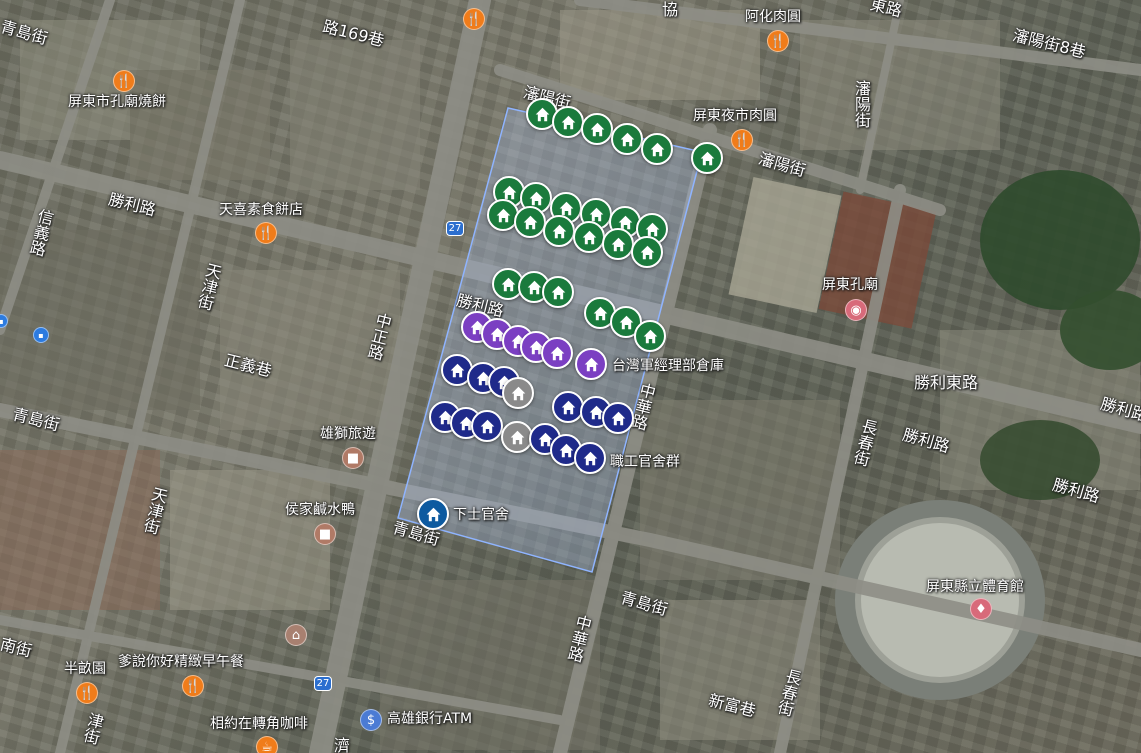  What do you see at coordinates (861, 104) in the screenshot?
I see `street-label-pan-yang-lane-8: 瀋陽街` at bounding box center [861, 104].